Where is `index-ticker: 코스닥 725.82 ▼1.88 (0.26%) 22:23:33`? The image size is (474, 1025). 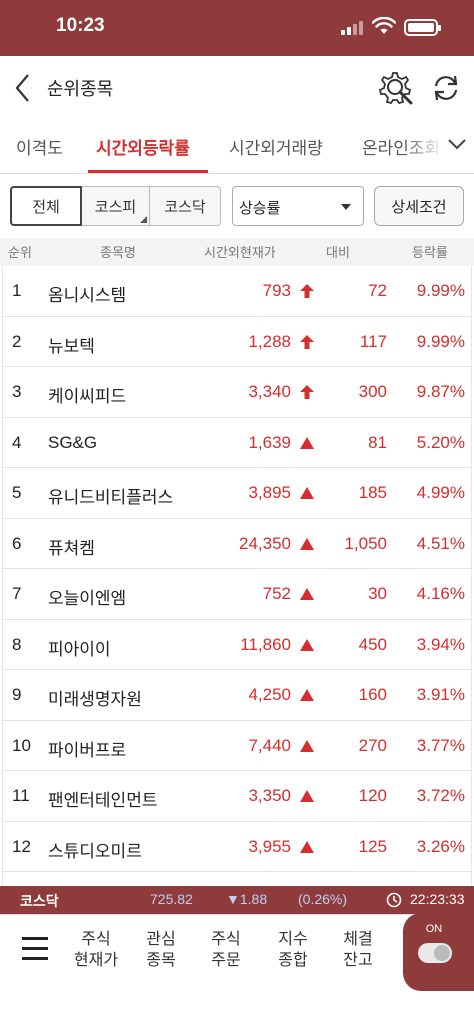
index-ticker: 코스닥 725.82 ▼1.88 (0.26%) 22:23:33 is located at coordinates (237, 900).